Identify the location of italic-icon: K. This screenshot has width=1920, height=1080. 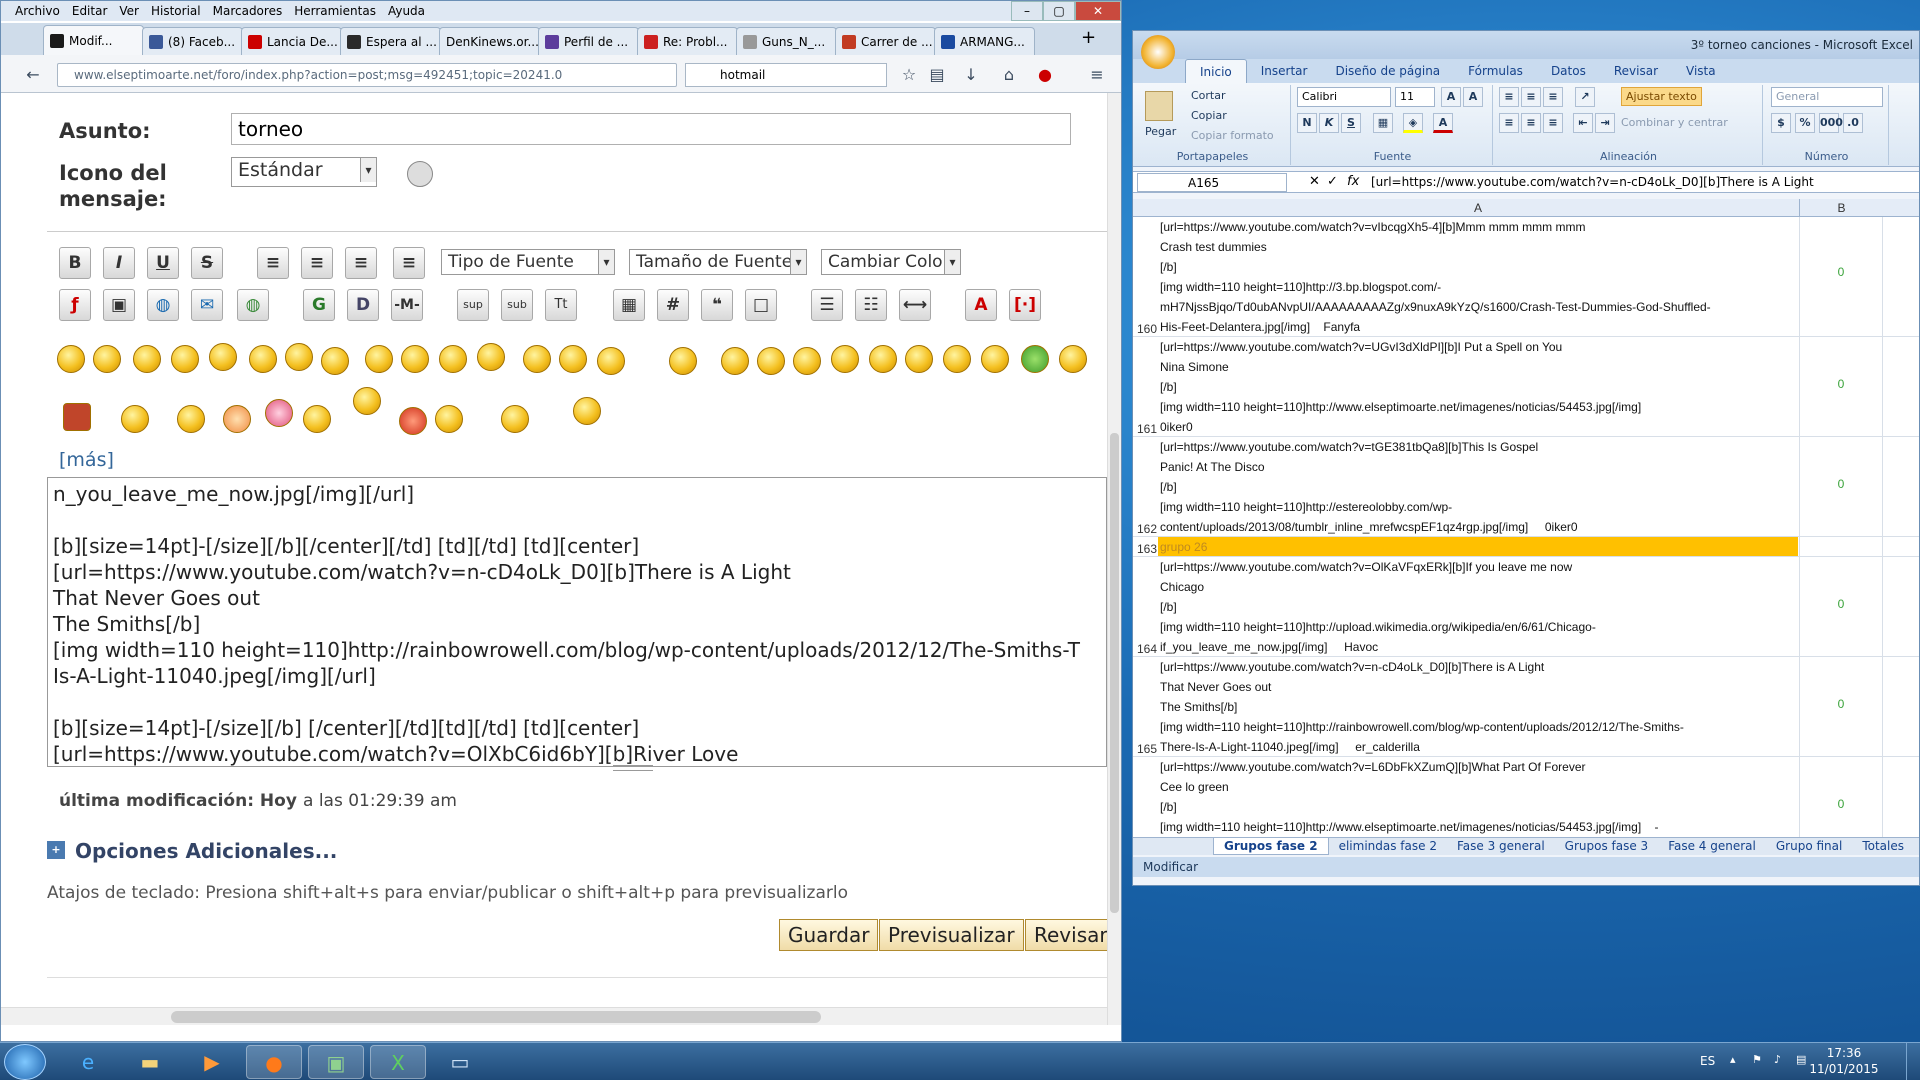
(1329, 123).